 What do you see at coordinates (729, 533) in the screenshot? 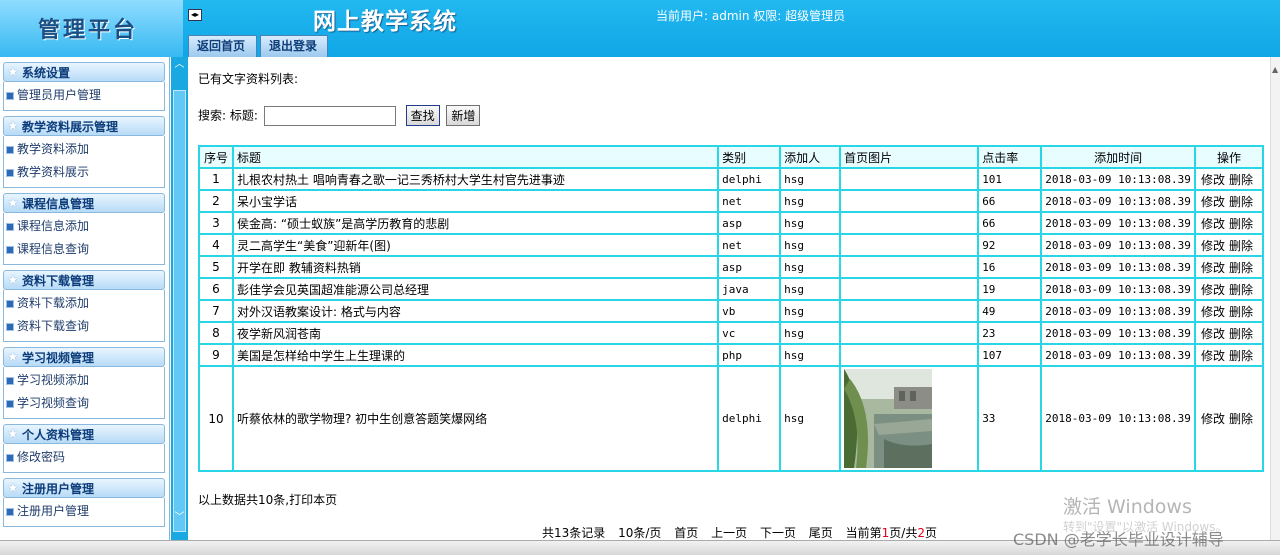
I see `pager-prev-link: 上一页` at bounding box center [729, 533].